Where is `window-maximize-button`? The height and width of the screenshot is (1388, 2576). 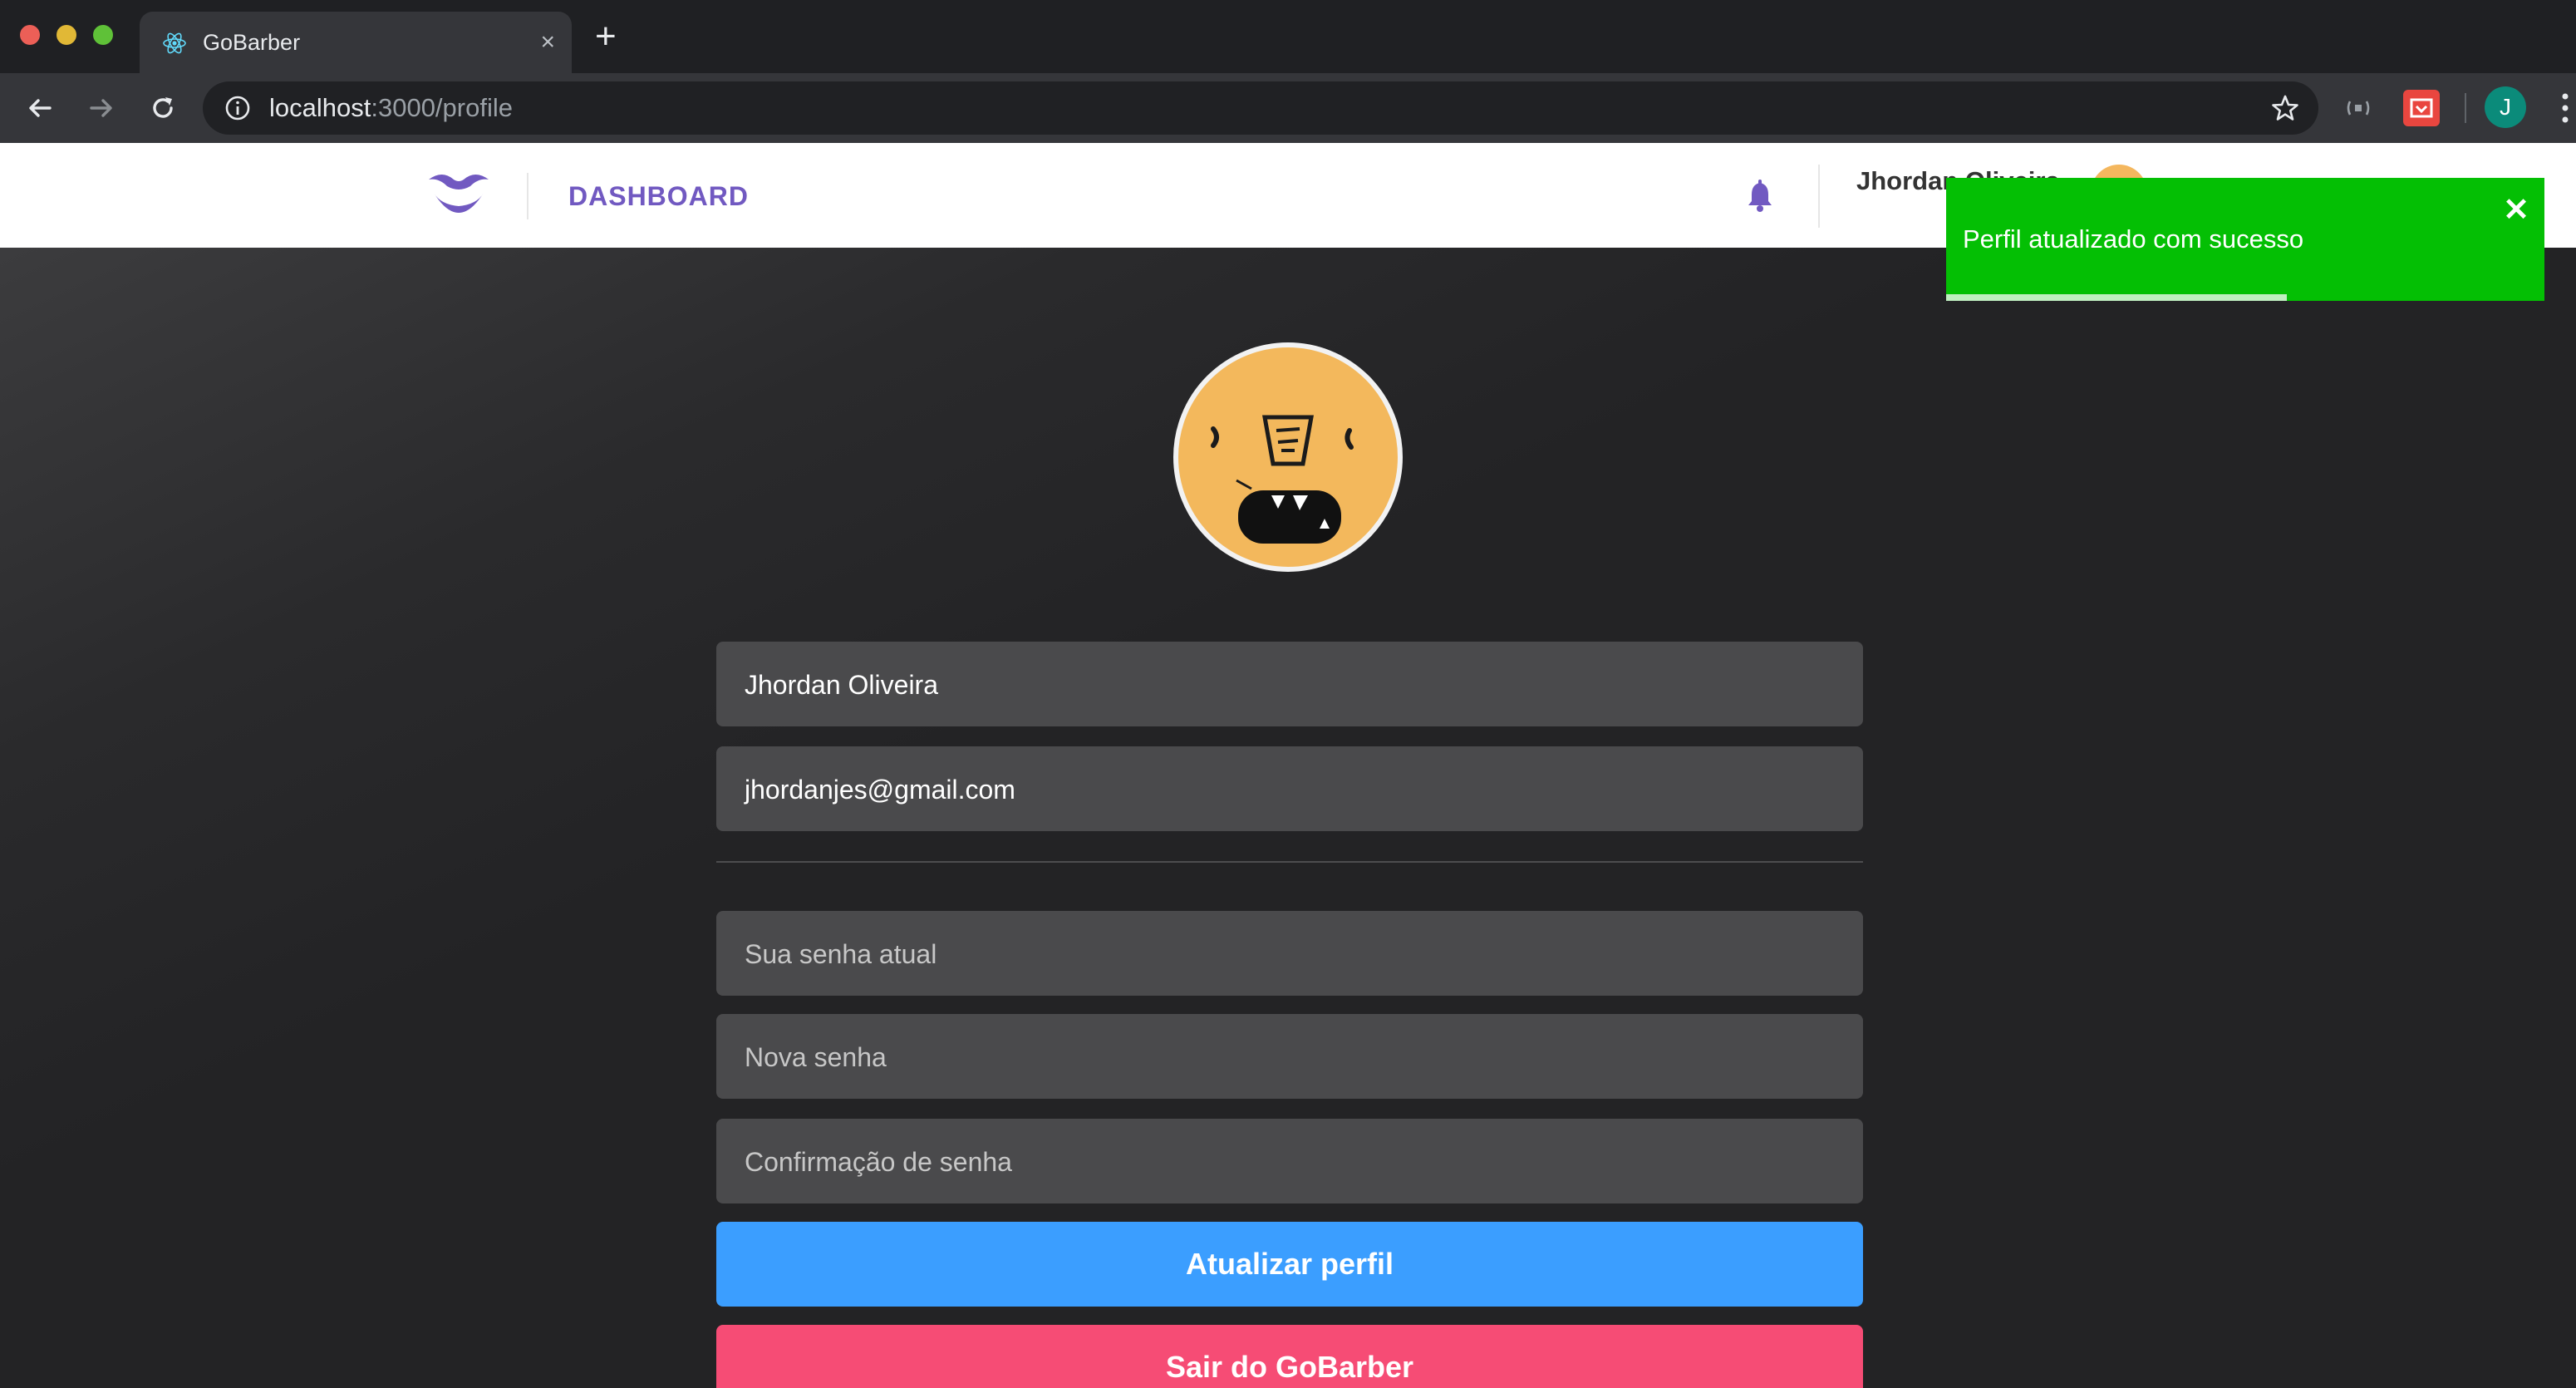 window-maximize-button is located at coordinates (103, 35).